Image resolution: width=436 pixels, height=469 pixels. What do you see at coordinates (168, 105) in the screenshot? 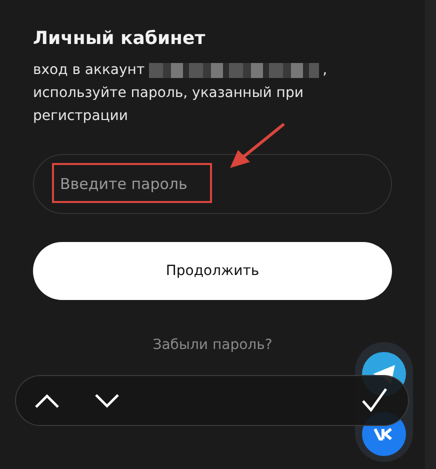
I see `description-text: используйте пароль, указанный при регистрации` at bounding box center [168, 105].